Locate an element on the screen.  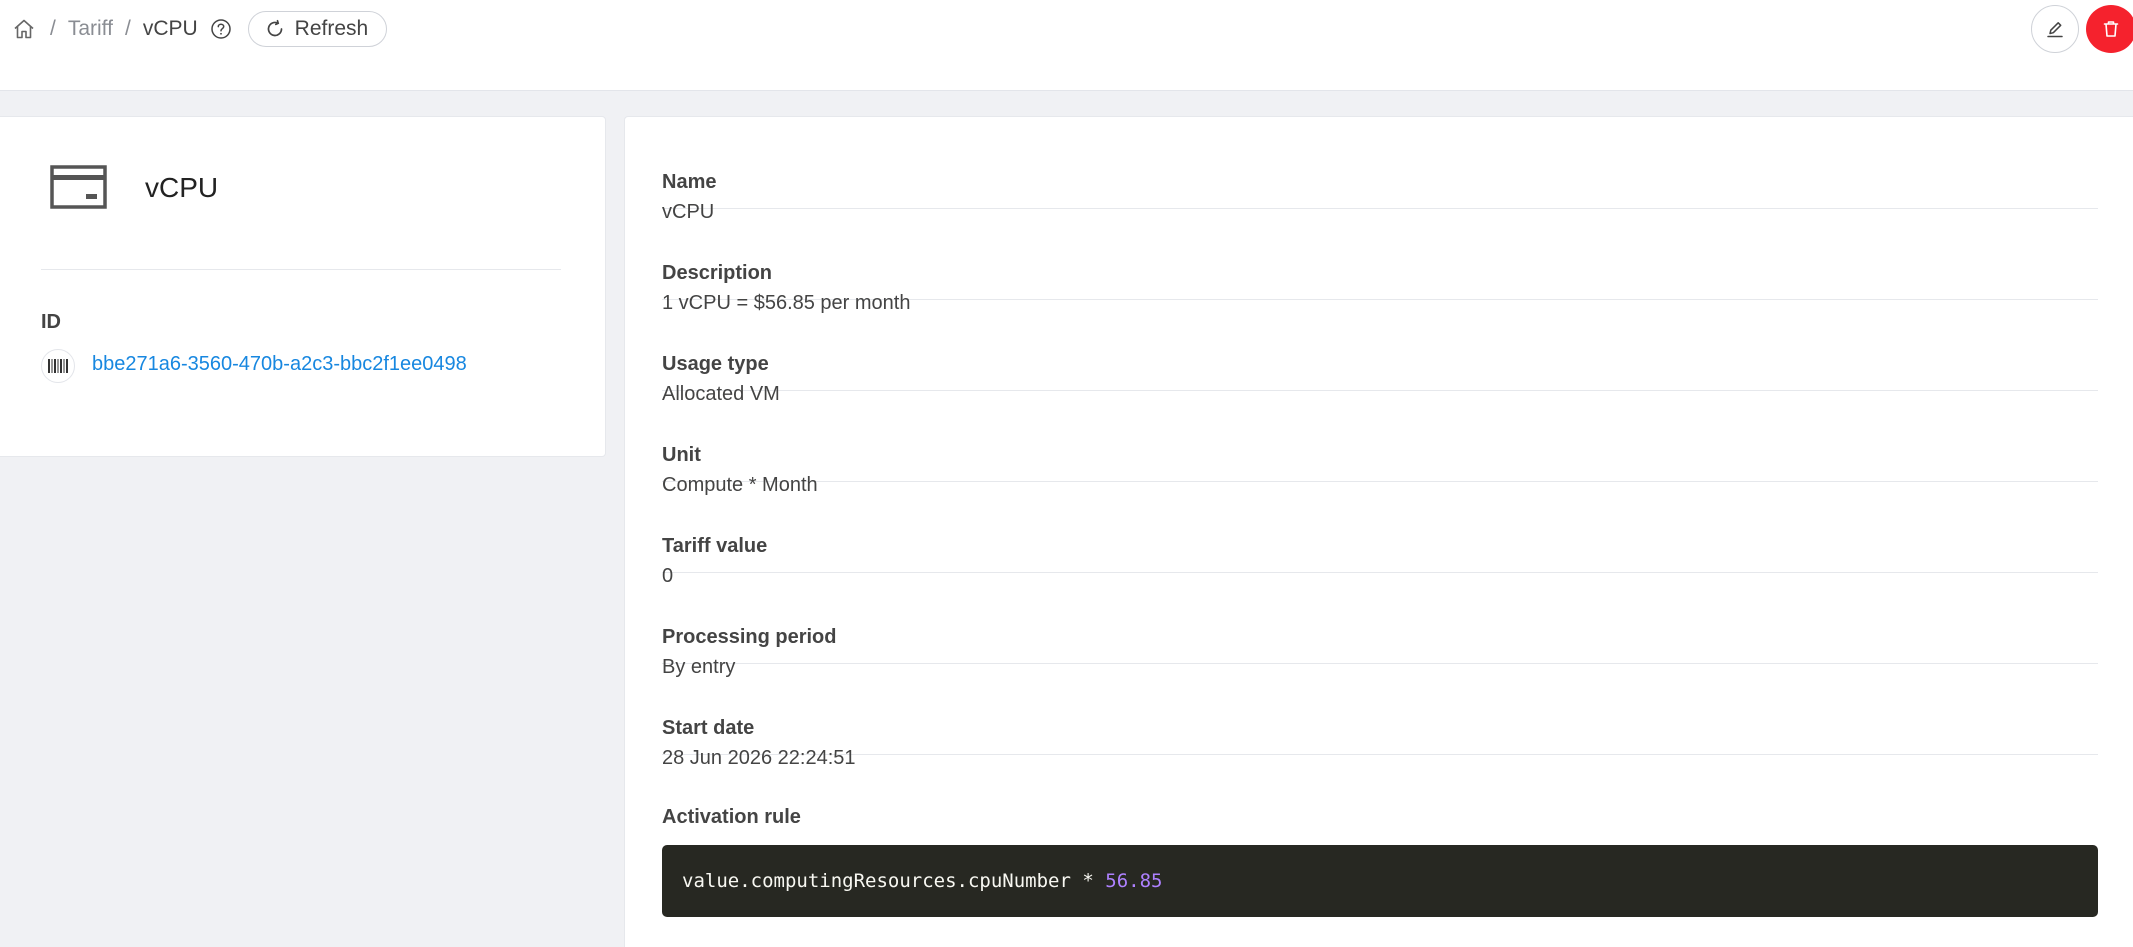
code-number: 56.85 is located at coordinates (1134, 881).